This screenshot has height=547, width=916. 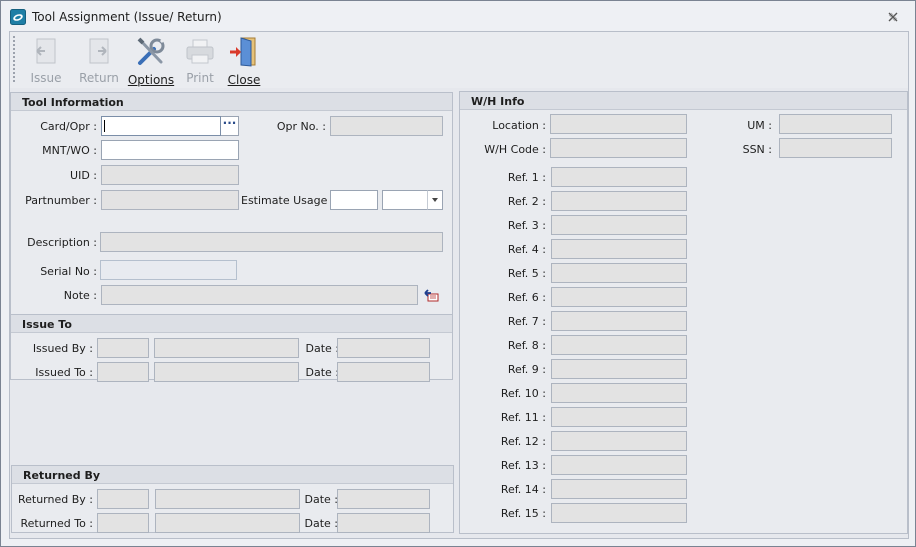 I want to click on issued-by-name-field, so click(x=226, y=348).